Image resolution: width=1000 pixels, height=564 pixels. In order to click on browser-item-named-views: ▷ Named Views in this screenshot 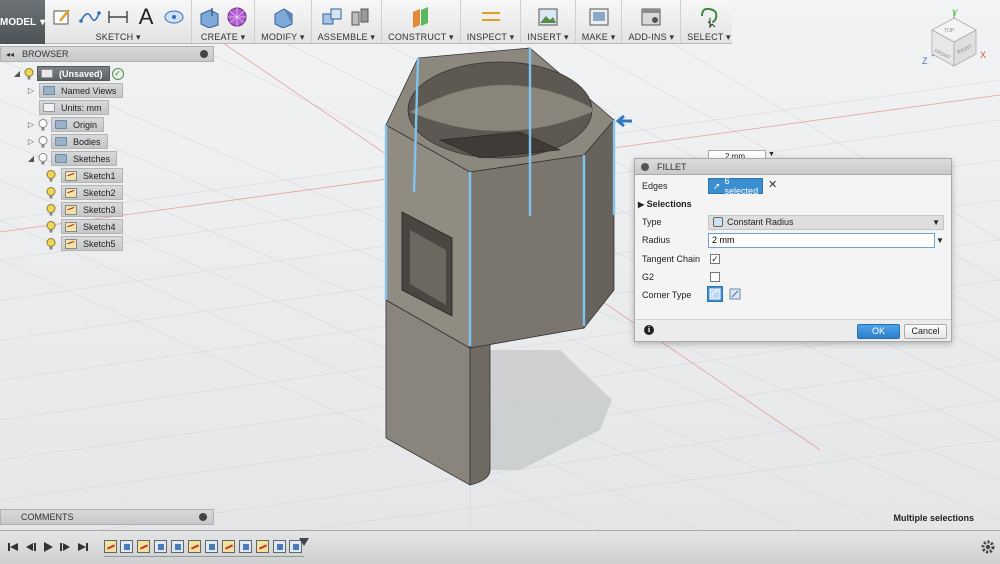, I will do `click(75, 90)`.